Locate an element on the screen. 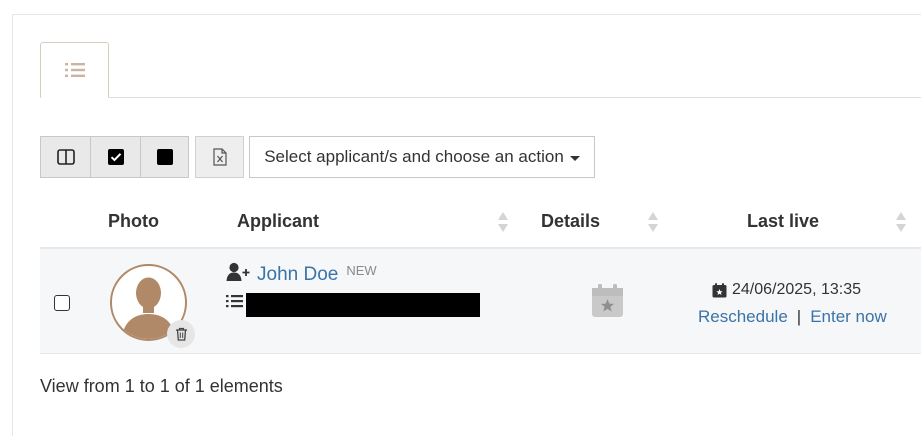 Image resolution: width=921 pixels, height=436 pixels. excel-export-icon is located at coordinates (219, 157).